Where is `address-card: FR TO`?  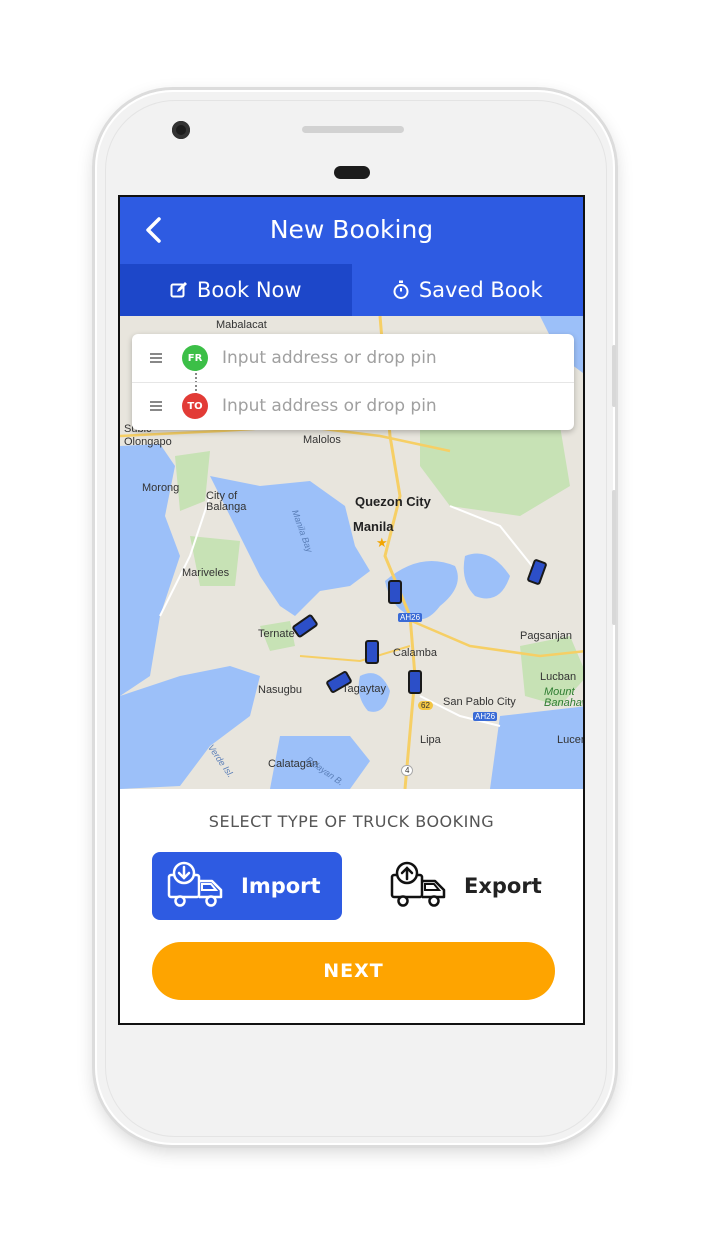
address-card: FR TO is located at coordinates (353, 382).